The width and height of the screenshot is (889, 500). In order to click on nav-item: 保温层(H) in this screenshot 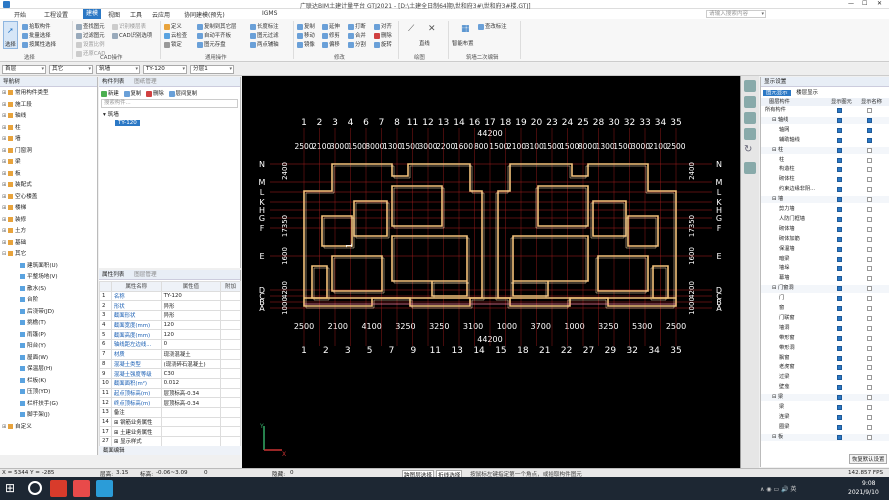, I will do `click(33, 369)`.